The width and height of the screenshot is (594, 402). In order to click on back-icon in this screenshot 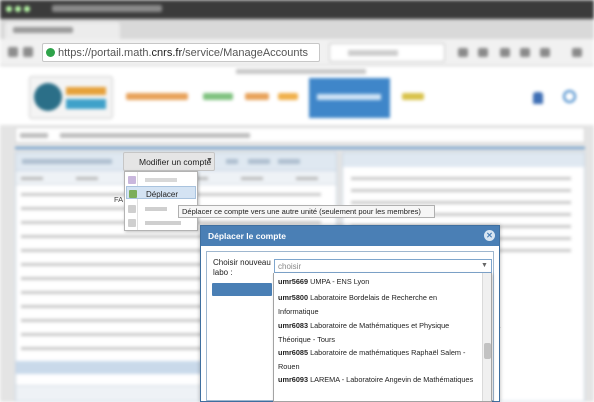, I will do `click(13, 52)`.